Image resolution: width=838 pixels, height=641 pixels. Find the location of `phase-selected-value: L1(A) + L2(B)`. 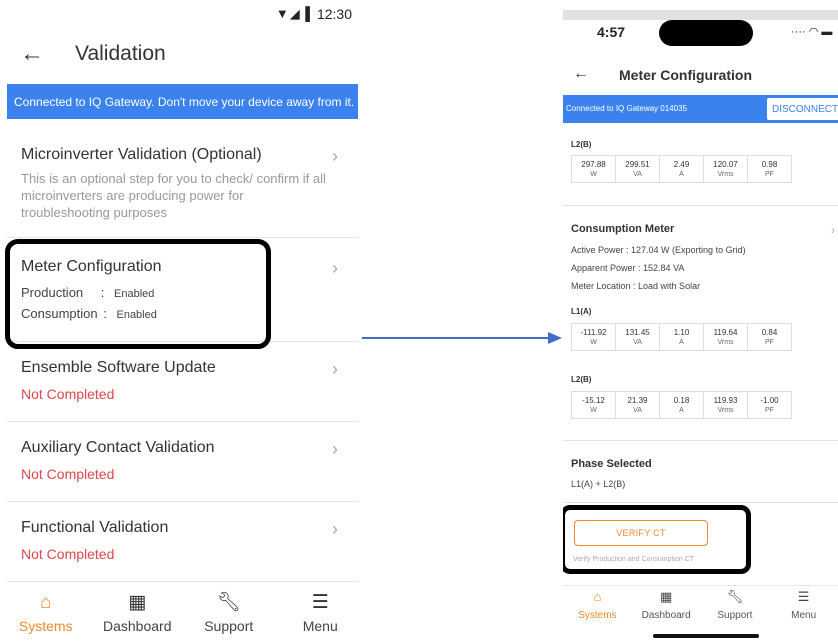

phase-selected-value: L1(A) + L2(B) is located at coordinates (598, 484).